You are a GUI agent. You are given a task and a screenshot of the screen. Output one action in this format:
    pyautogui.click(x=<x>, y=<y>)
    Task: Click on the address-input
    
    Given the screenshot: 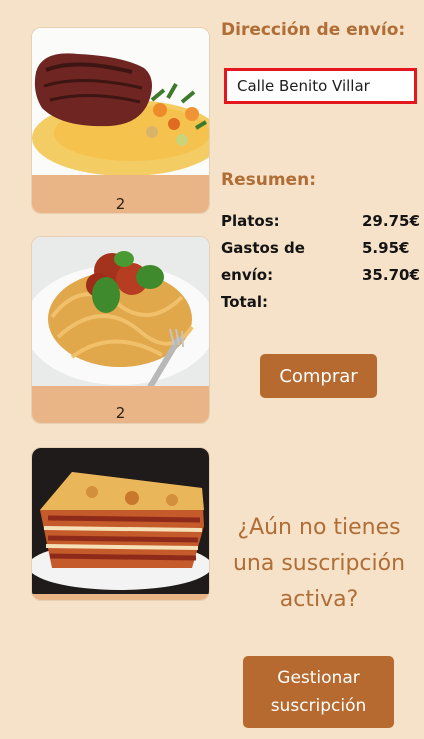 What is the action you would take?
    pyautogui.click(x=320, y=86)
    